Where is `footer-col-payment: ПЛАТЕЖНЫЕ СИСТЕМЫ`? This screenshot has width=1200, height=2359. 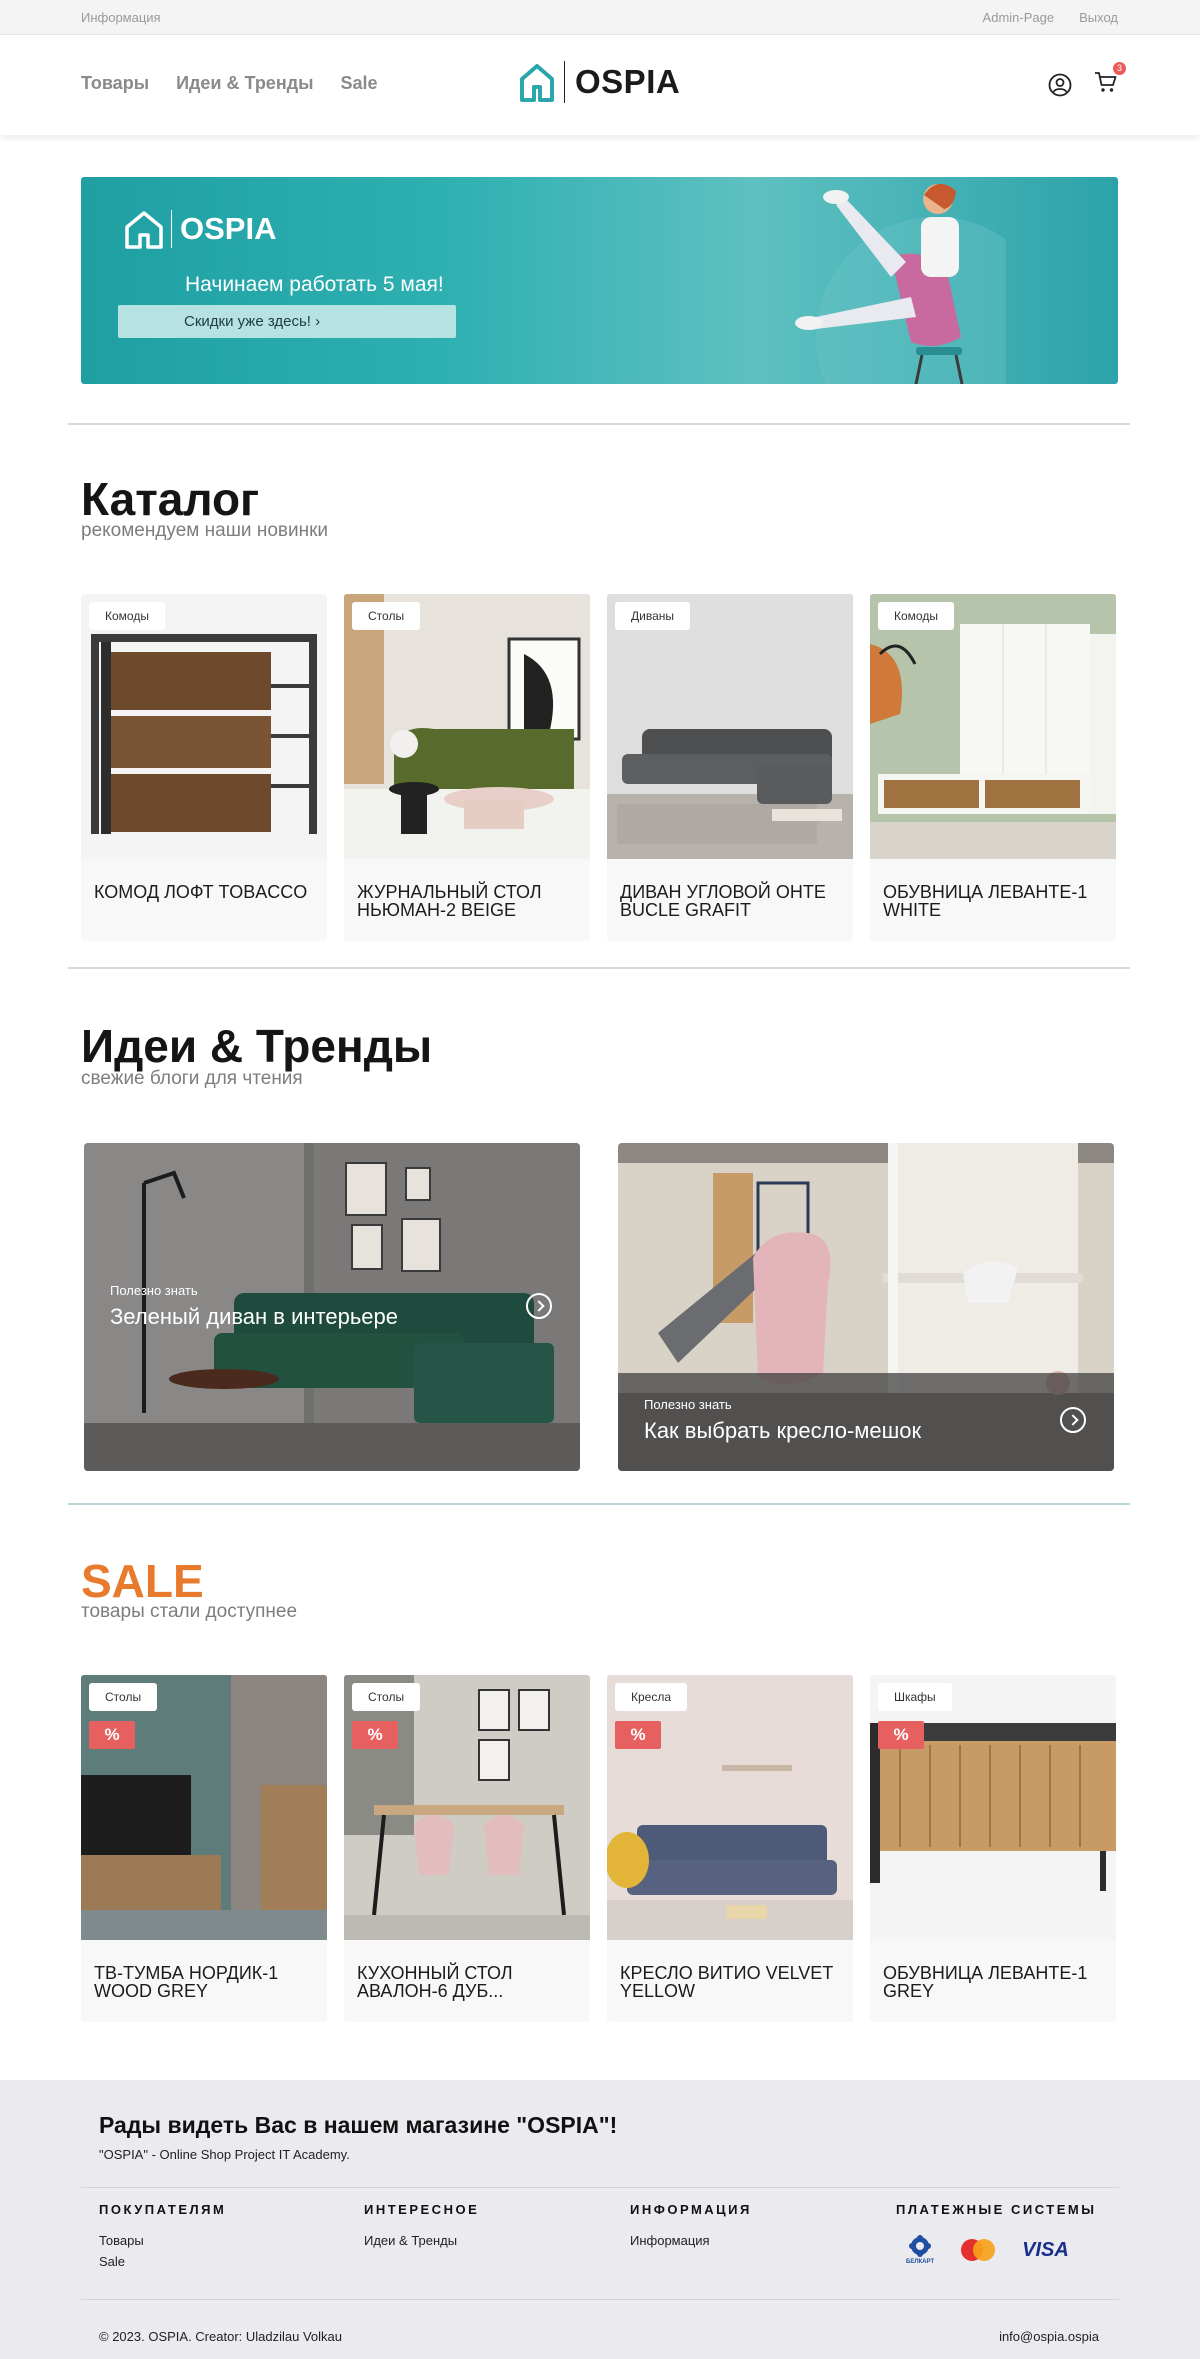
footer-col-payment: ПЛАТЕЖНЫЕ СИСТЕМЫ is located at coordinates (996, 2217).